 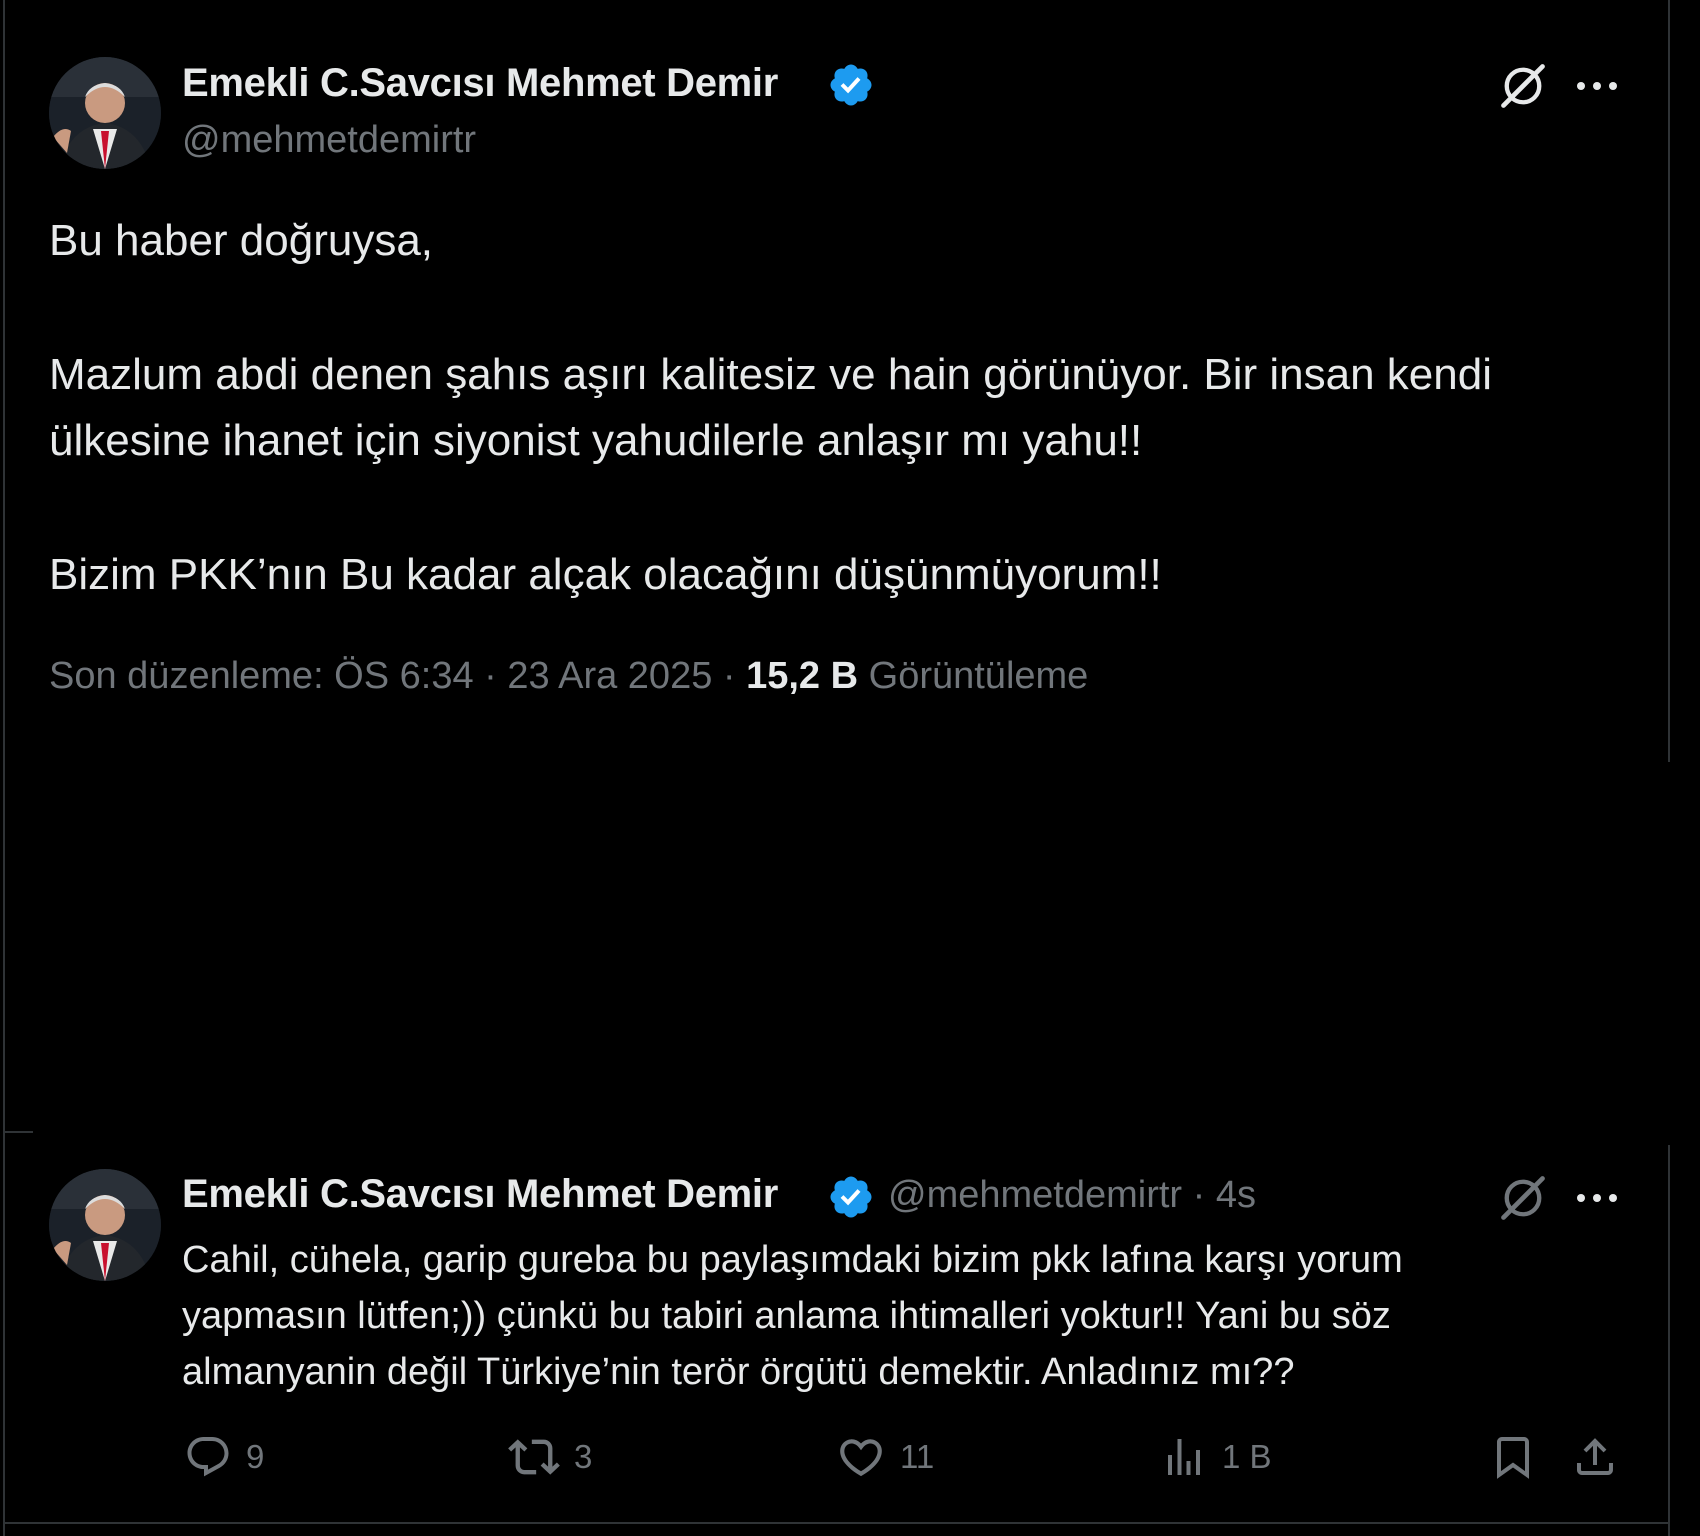 What do you see at coordinates (802, 676) in the screenshot?
I see `views-count: 15,2 B` at bounding box center [802, 676].